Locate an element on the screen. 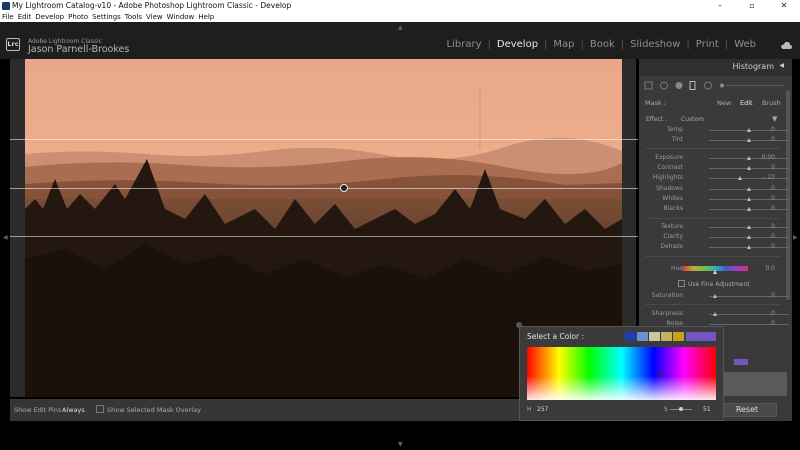 The image size is (800, 450). red-eye-icon is located at coordinates (679, 85).